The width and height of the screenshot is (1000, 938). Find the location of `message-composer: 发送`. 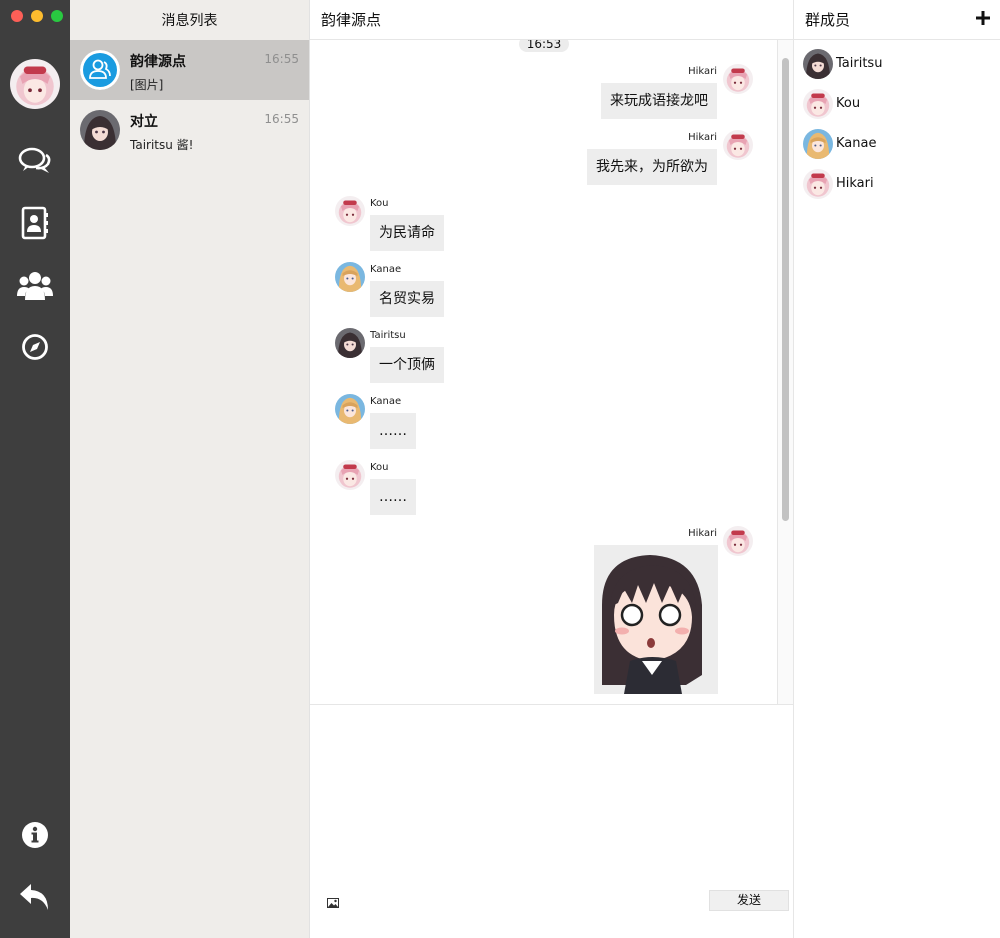

message-composer: 发送 is located at coordinates (551, 821).